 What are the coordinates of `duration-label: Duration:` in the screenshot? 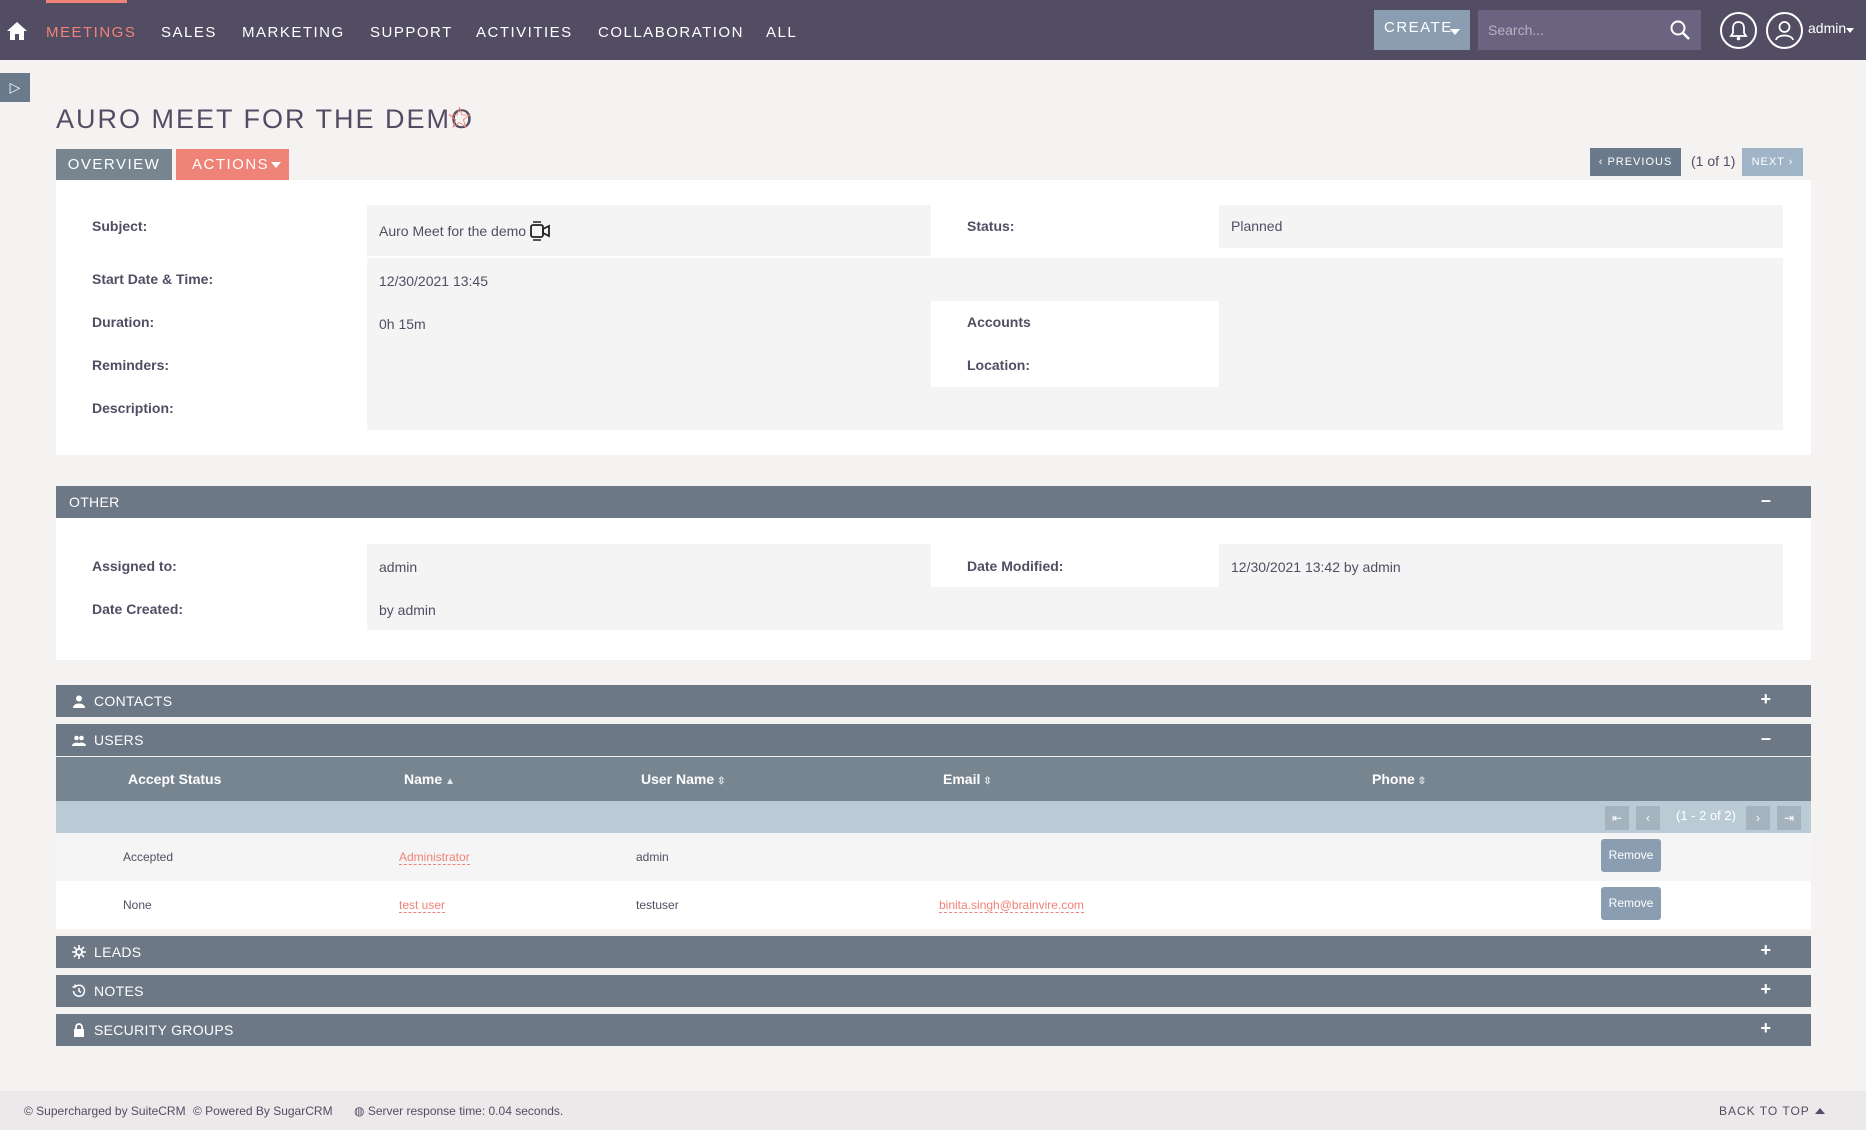 It's located at (123, 322).